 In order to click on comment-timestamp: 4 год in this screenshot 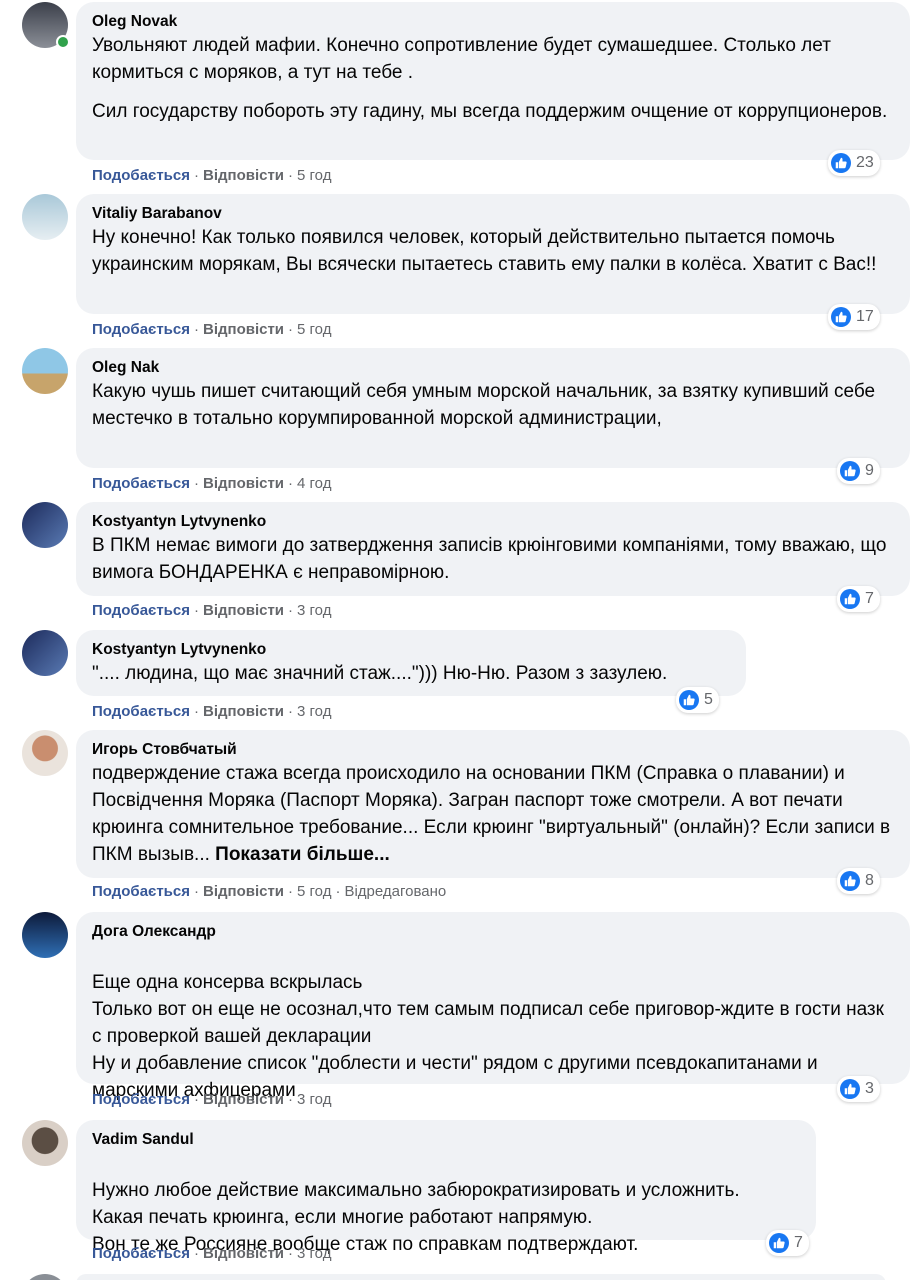, I will do `click(314, 483)`.